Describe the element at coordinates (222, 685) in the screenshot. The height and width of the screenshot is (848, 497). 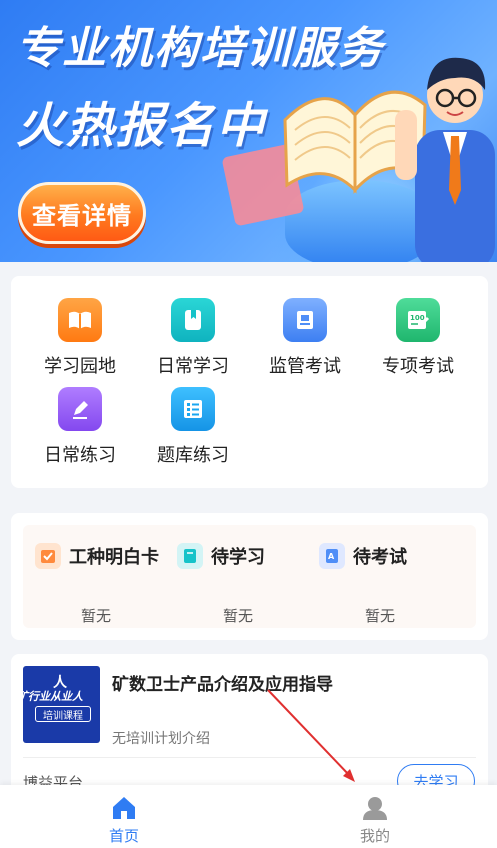
I see `course-title: 矿数卫士产品介绍及应用指导` at that location.